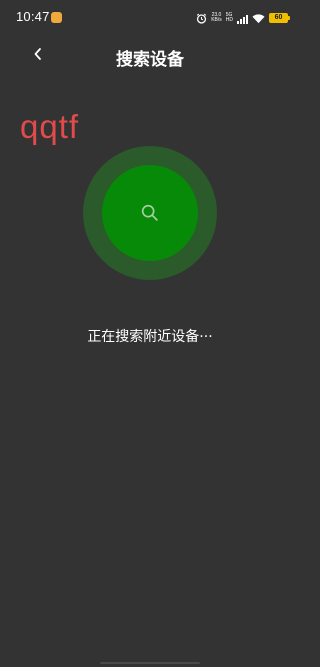 This screenshot has height=667, width=320. I want to click on search-button, so click(150, 213).